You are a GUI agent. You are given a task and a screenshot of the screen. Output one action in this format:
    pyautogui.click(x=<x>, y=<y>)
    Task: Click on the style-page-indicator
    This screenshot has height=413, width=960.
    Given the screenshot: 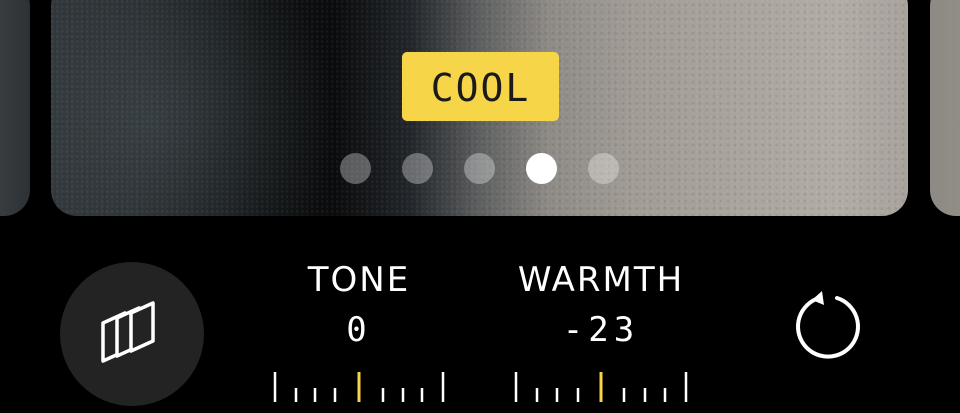 What is the action you would take?
    pyautogui.click(x=479, y=168)
    